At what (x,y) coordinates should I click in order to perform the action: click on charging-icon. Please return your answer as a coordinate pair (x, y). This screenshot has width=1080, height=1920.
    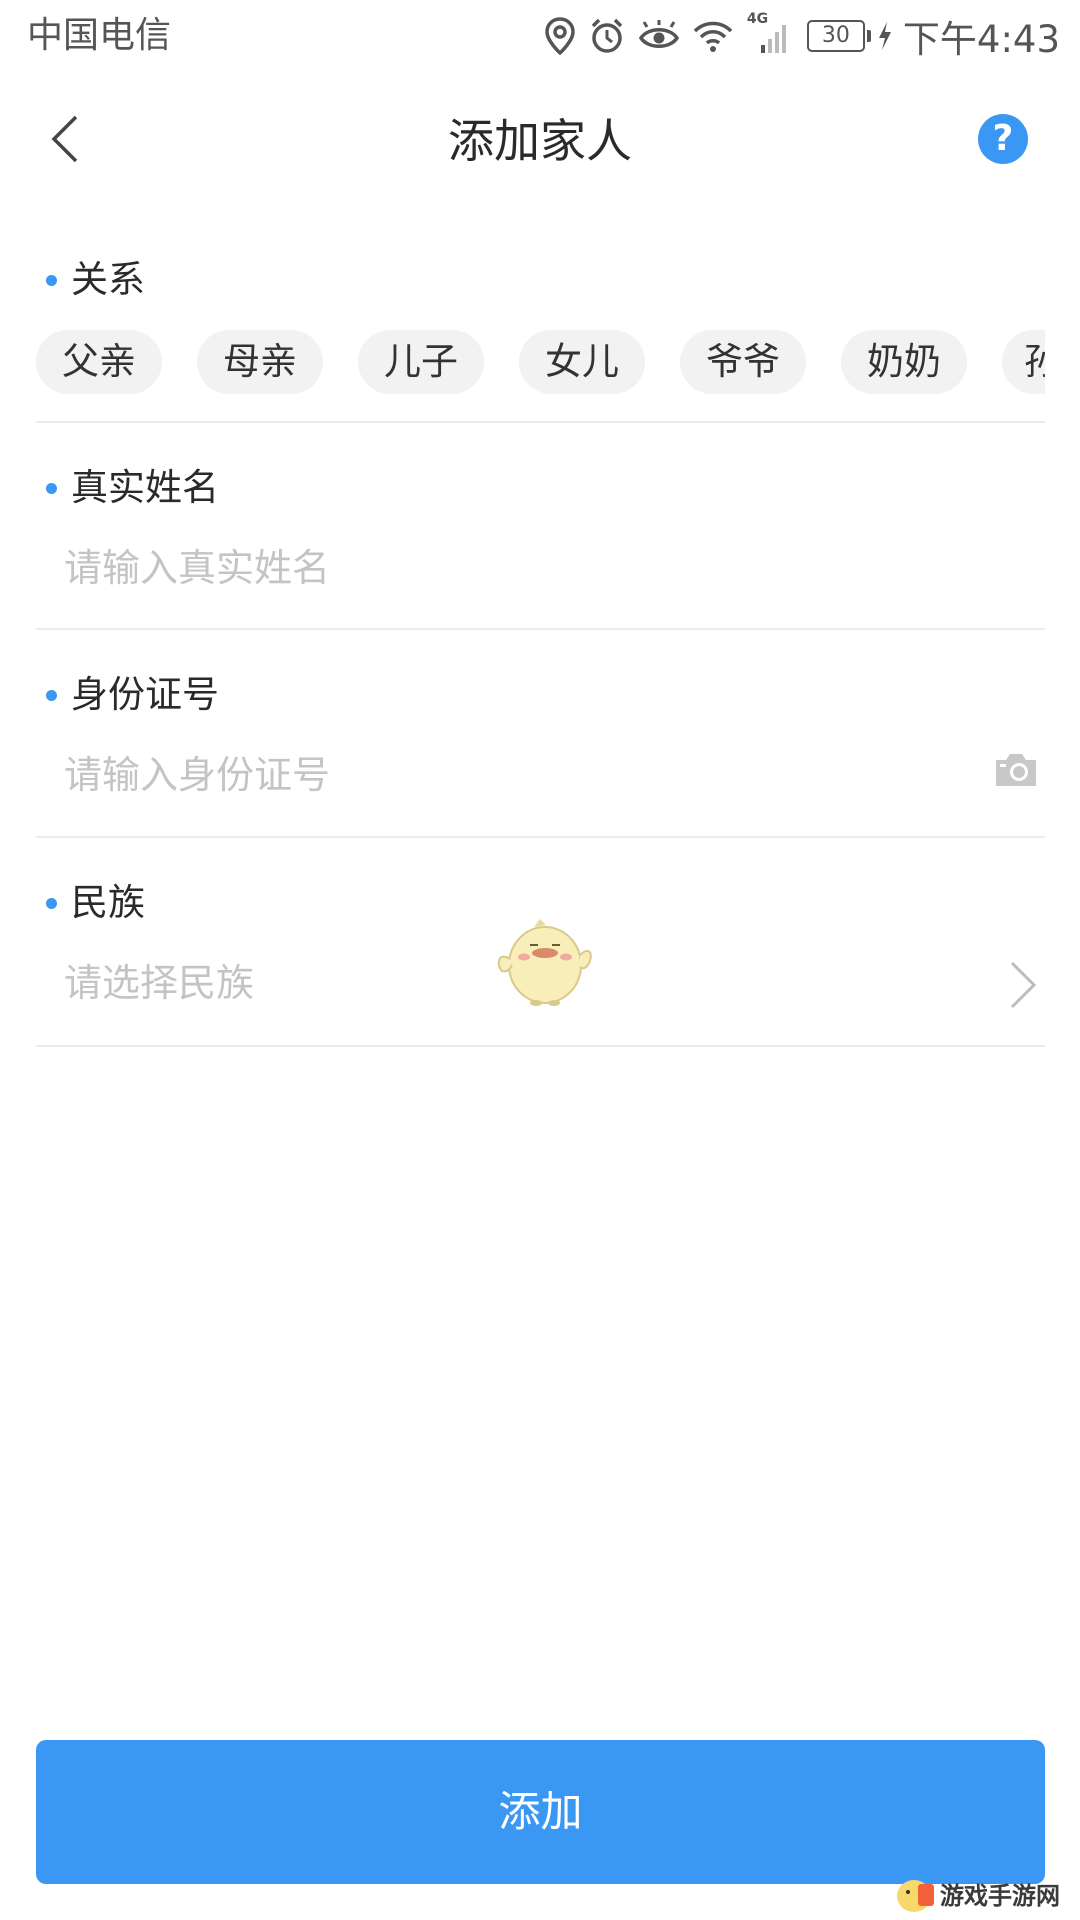
    Looking at the image, I should click on (885, 36).